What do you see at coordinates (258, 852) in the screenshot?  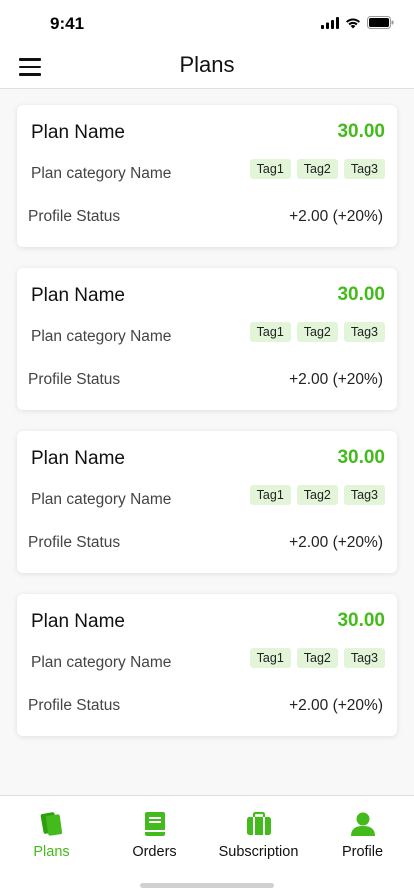 I see `tab-label: Subscription` at bounding box center [258, 852].